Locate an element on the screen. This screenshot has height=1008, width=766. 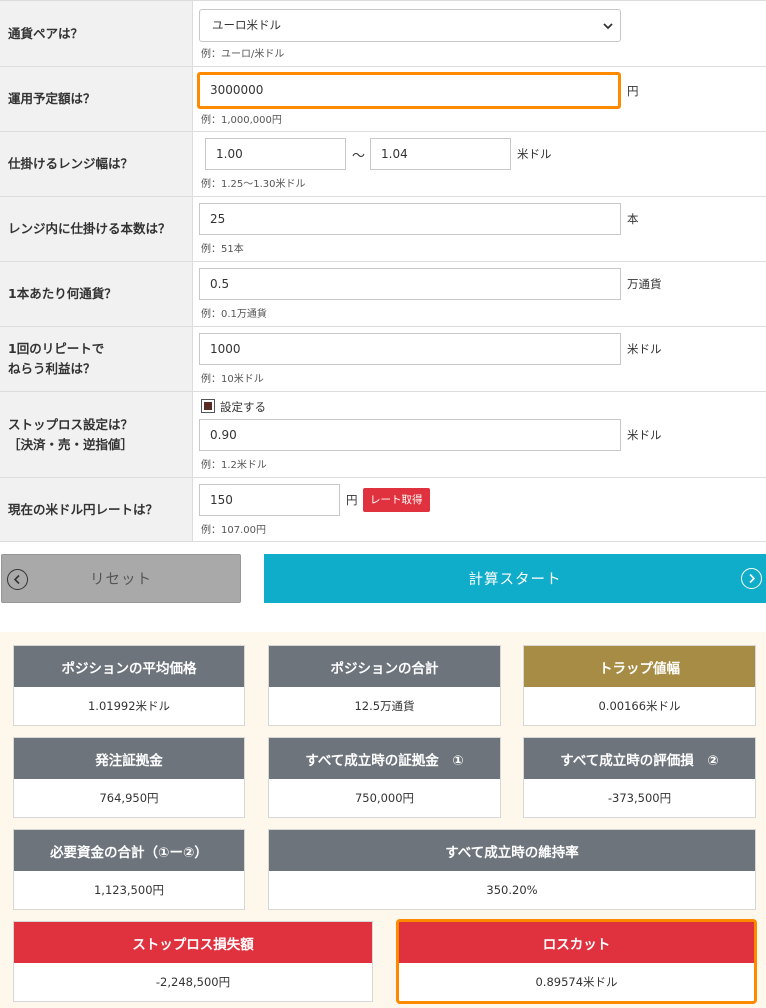
result-trap-width-title: トラップ値幅 is located at coordinates (639, 666).